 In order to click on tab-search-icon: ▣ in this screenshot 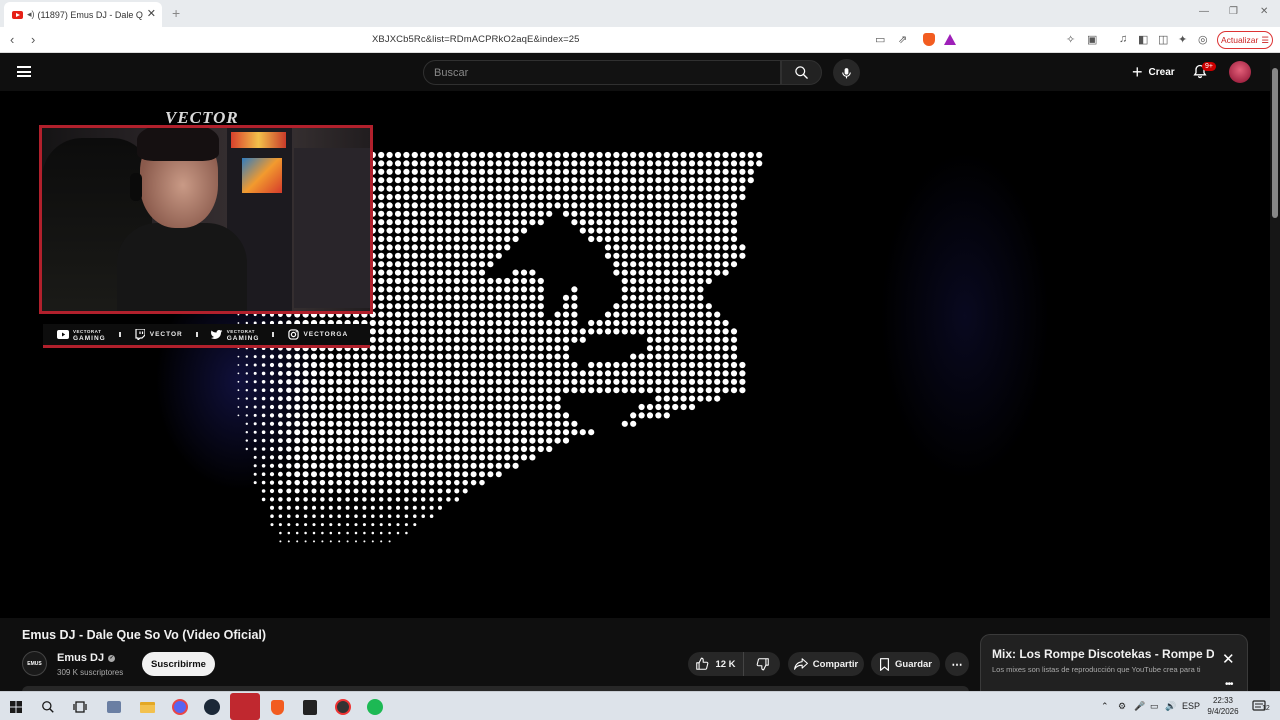, I will do `click(1092, 39)`.